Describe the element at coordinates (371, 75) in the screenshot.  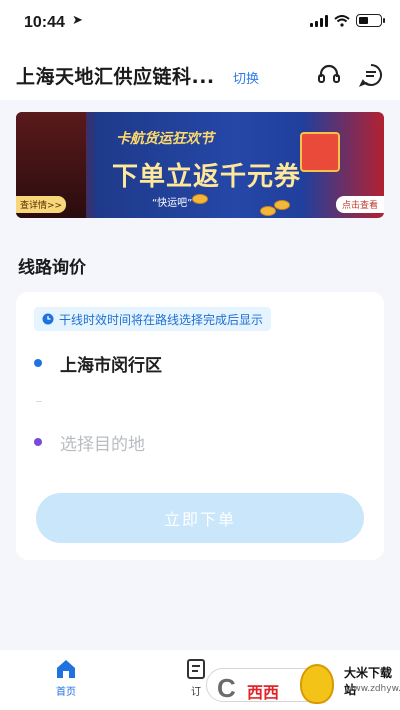
I see `chat-bubble-icon` at that location.